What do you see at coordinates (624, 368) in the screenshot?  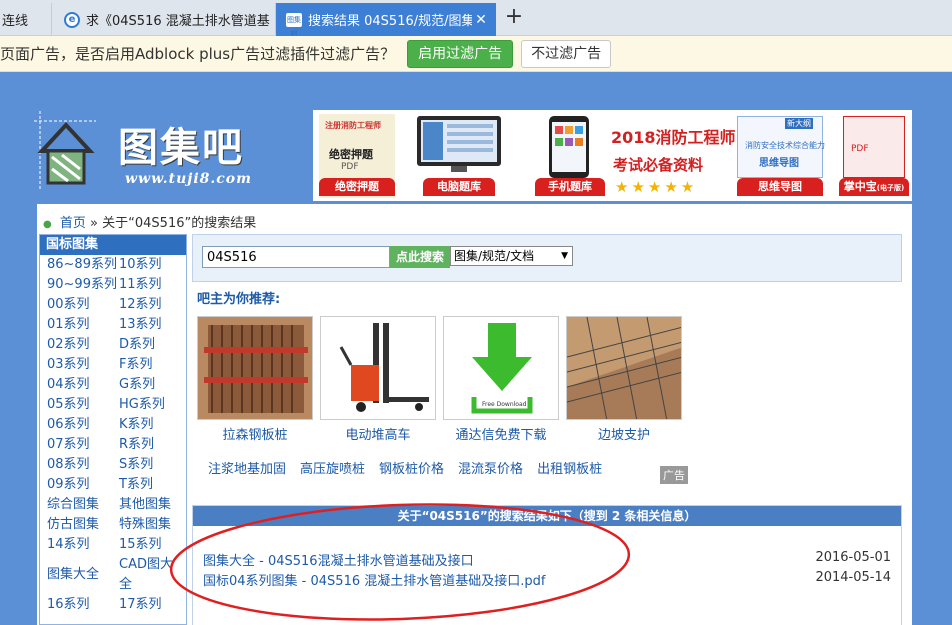 I see `slope-support-image` at bounding box center [624, 368].